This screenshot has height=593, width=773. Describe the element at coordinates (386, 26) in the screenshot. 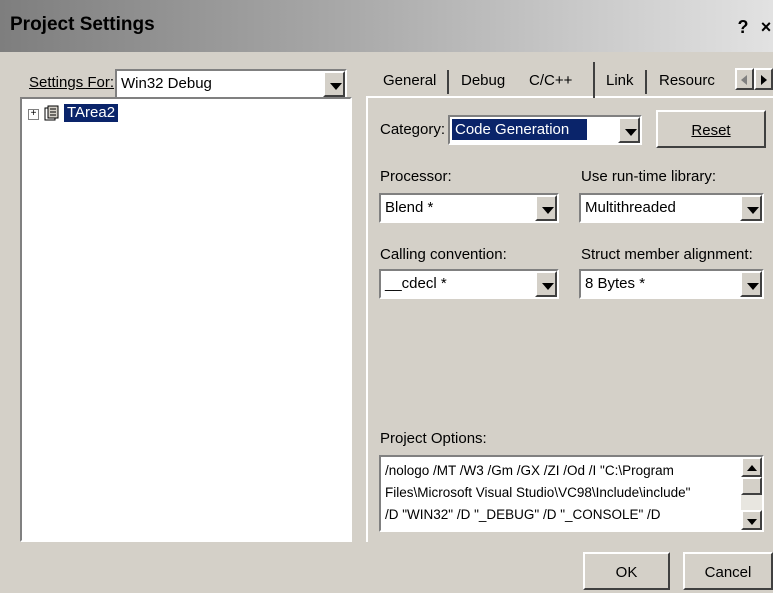

I see `title-bar: Project Settings ? ×` at that location.